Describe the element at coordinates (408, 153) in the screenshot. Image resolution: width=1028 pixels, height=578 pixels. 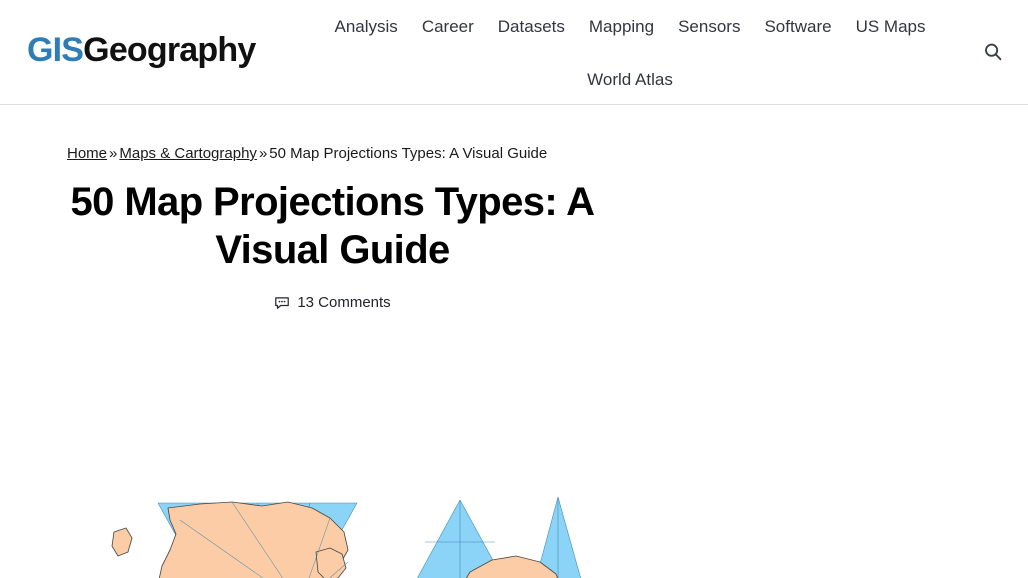
I see `breadcrumb-current-page: 50 Map Projections Types: A Visual Guide` at that location.